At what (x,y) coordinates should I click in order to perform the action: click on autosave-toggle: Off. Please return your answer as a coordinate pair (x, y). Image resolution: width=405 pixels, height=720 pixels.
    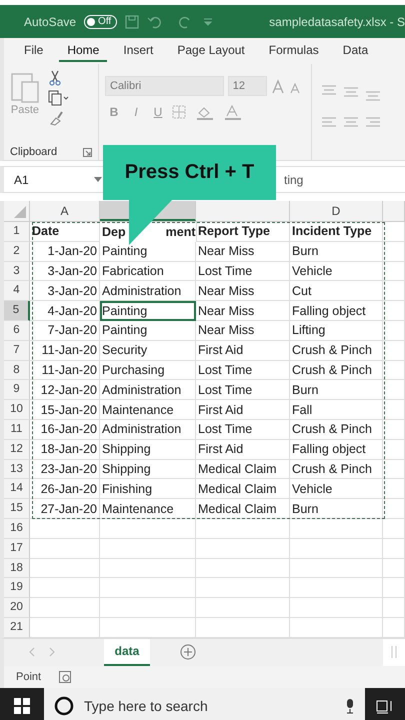
    Looking at the image, I should click on (101, 21).